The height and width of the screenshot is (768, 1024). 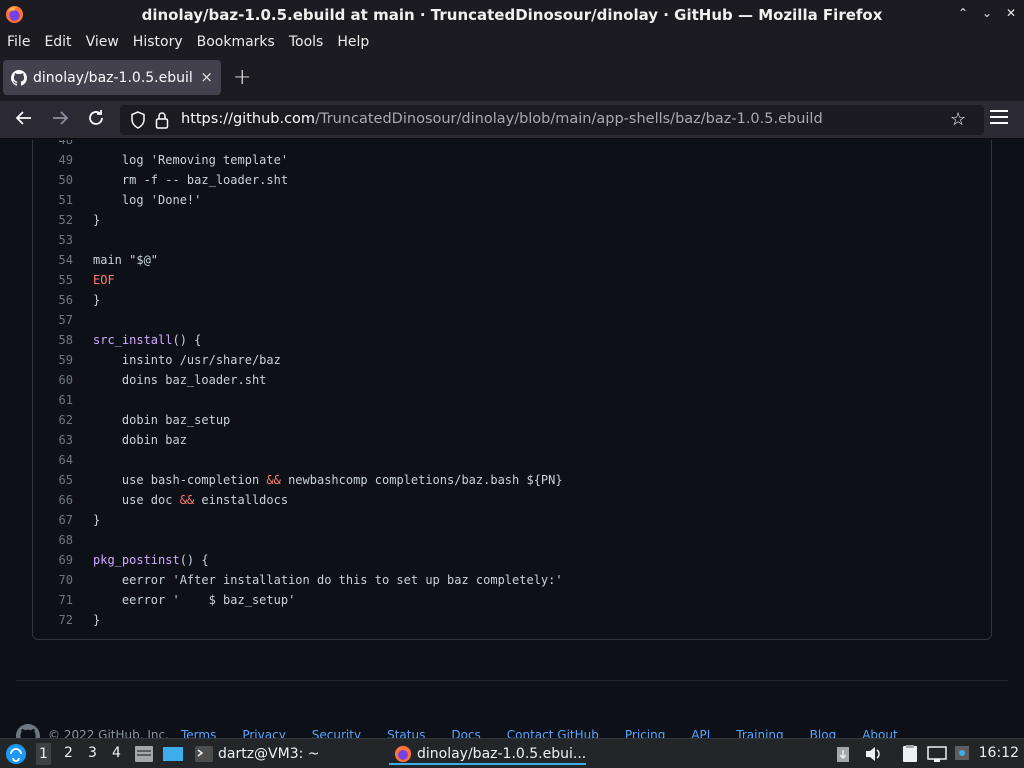 What do you see at coordinates (144, 754) in the screenshot?
I see `file-manager-icon` at bounding box center [144, 754].